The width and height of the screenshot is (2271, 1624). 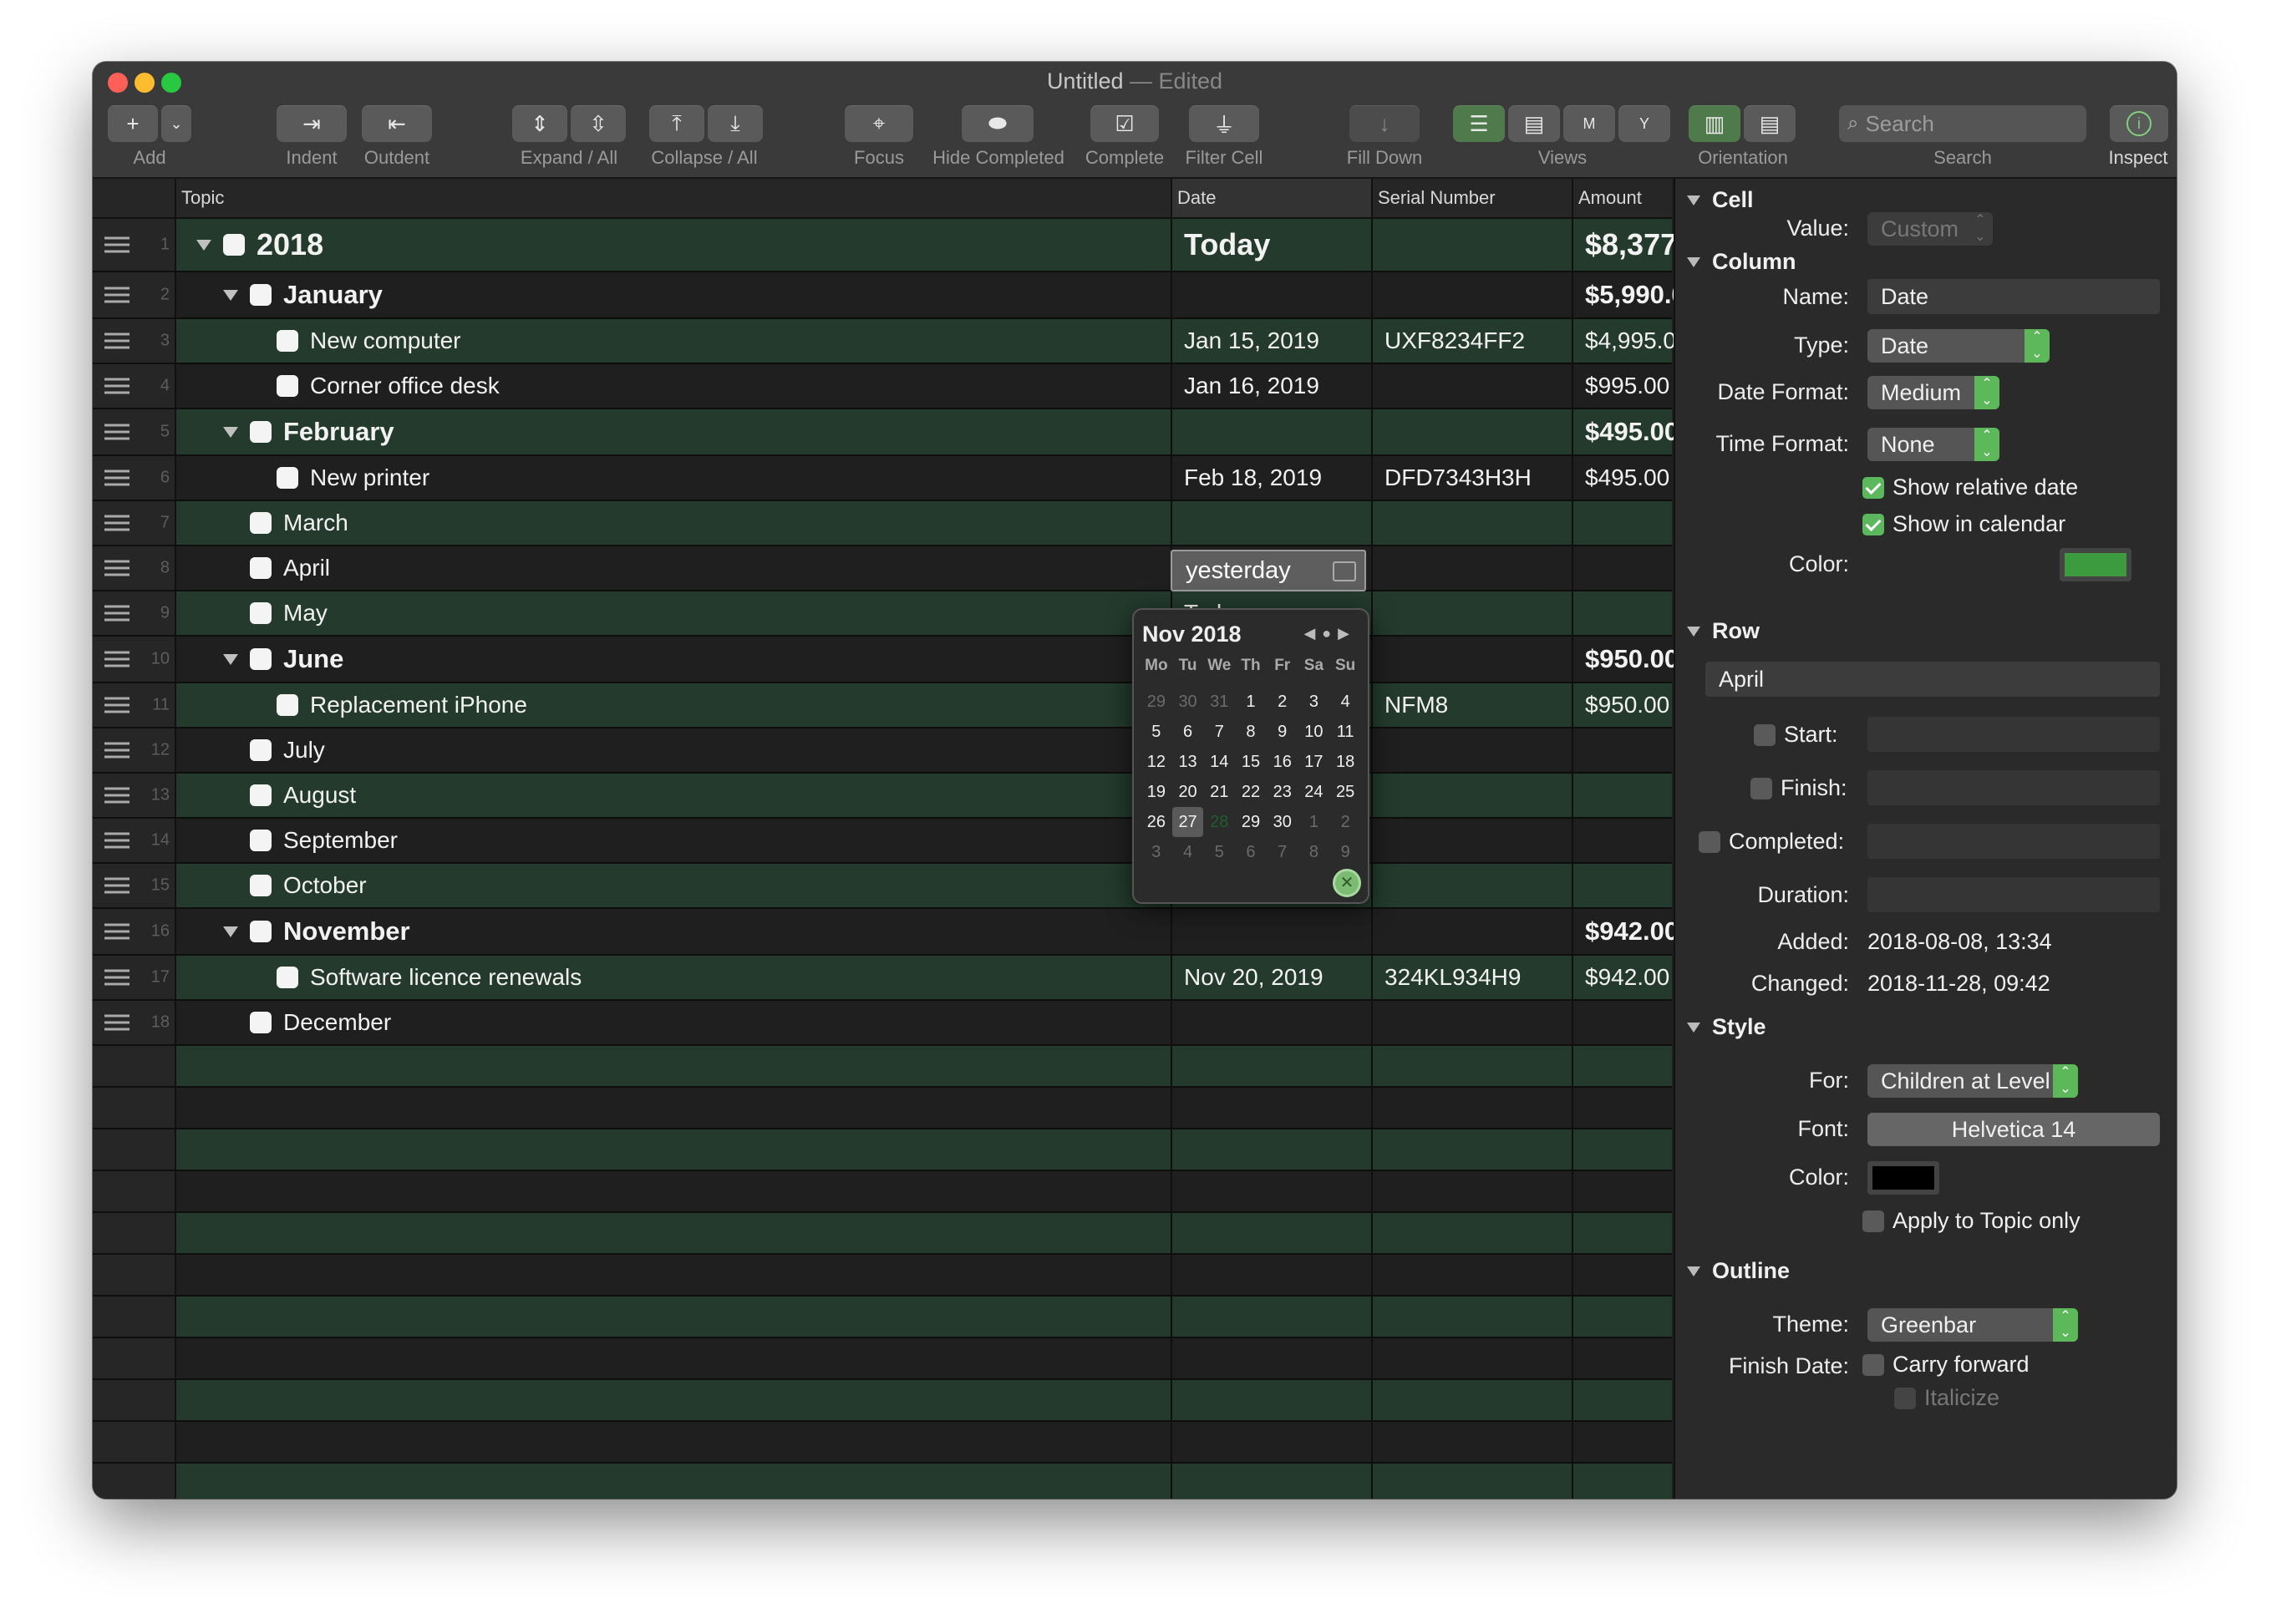 I want to click on calendar-day: 10, so click(x=1314, y=732).